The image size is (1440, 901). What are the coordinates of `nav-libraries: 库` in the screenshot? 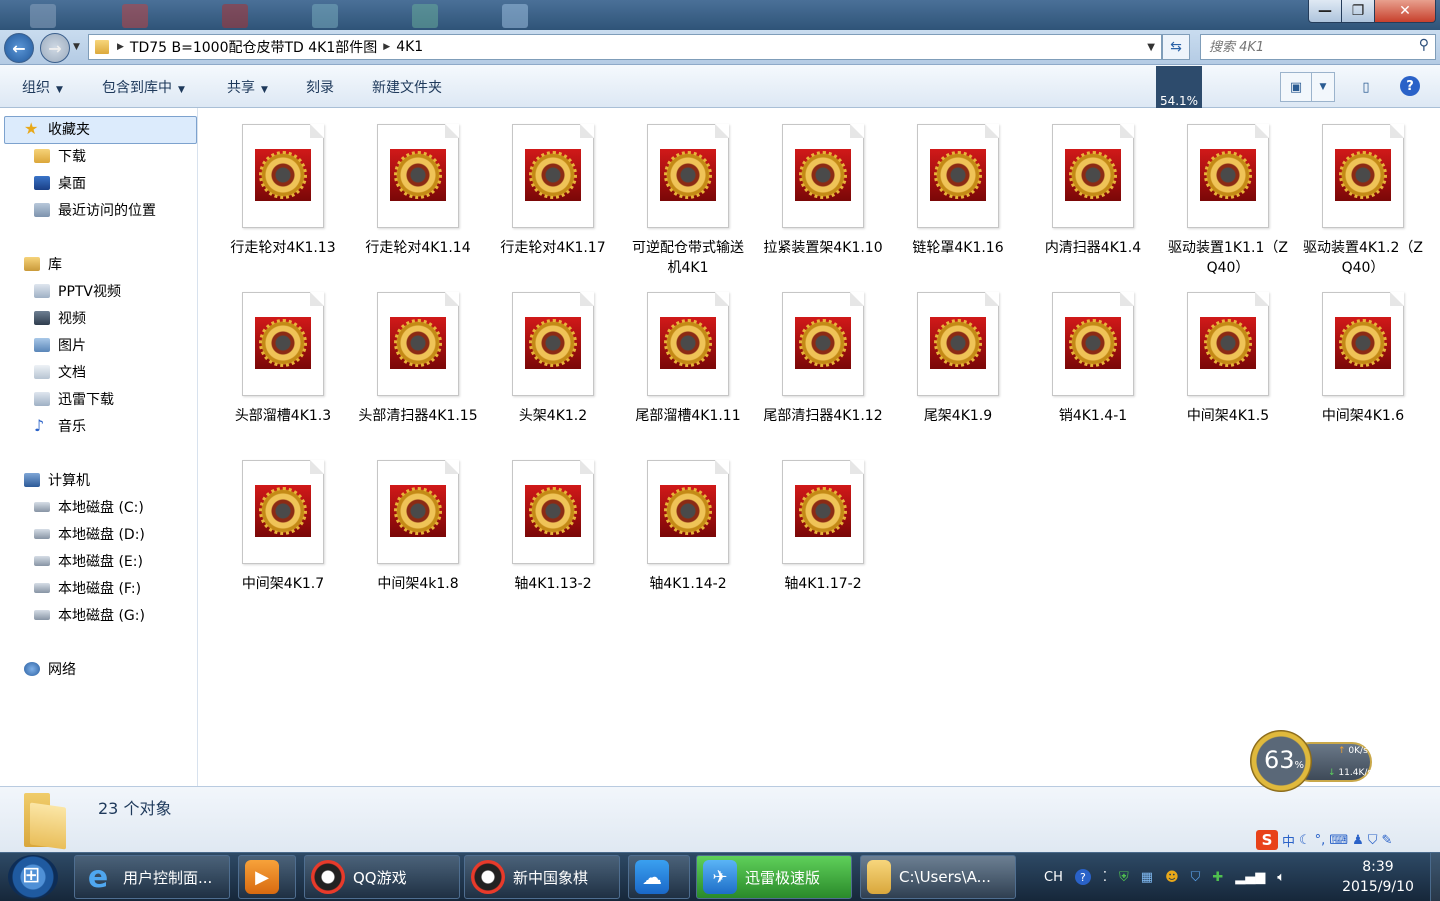 It's located at (43, 264).